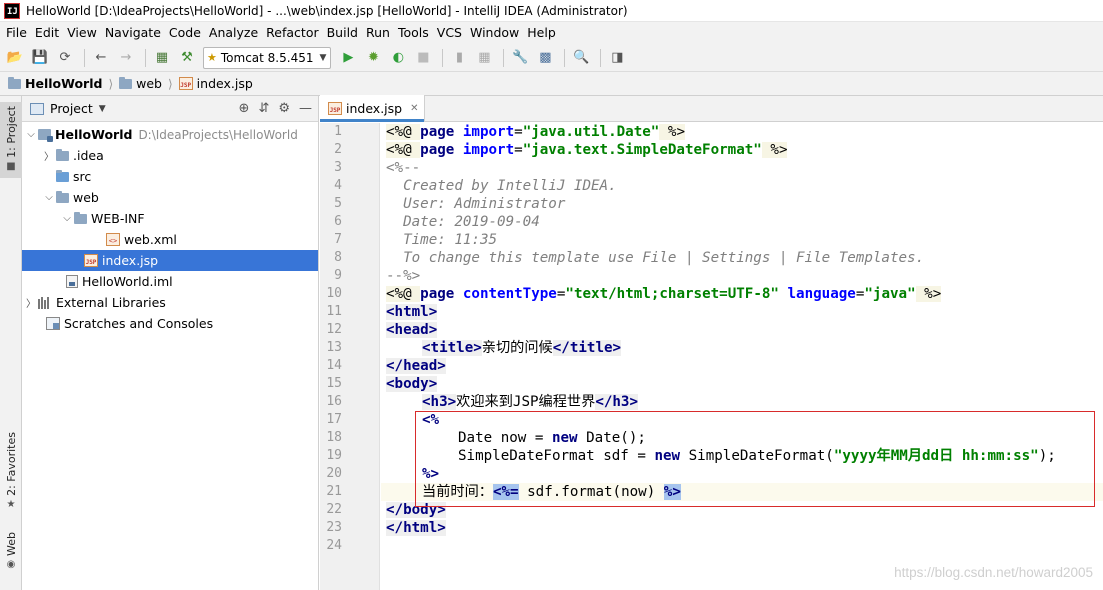 The image size is (1103, 590). Describe the element at coordinates (185, 33) in the screenshot. I see `menu-code: Code` at that location.